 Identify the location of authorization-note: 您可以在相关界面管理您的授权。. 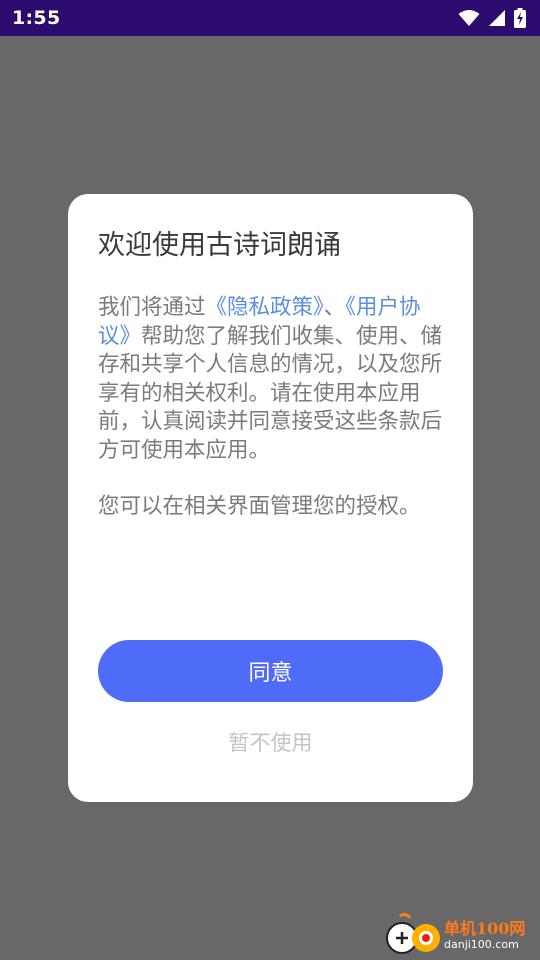
(259, 506).